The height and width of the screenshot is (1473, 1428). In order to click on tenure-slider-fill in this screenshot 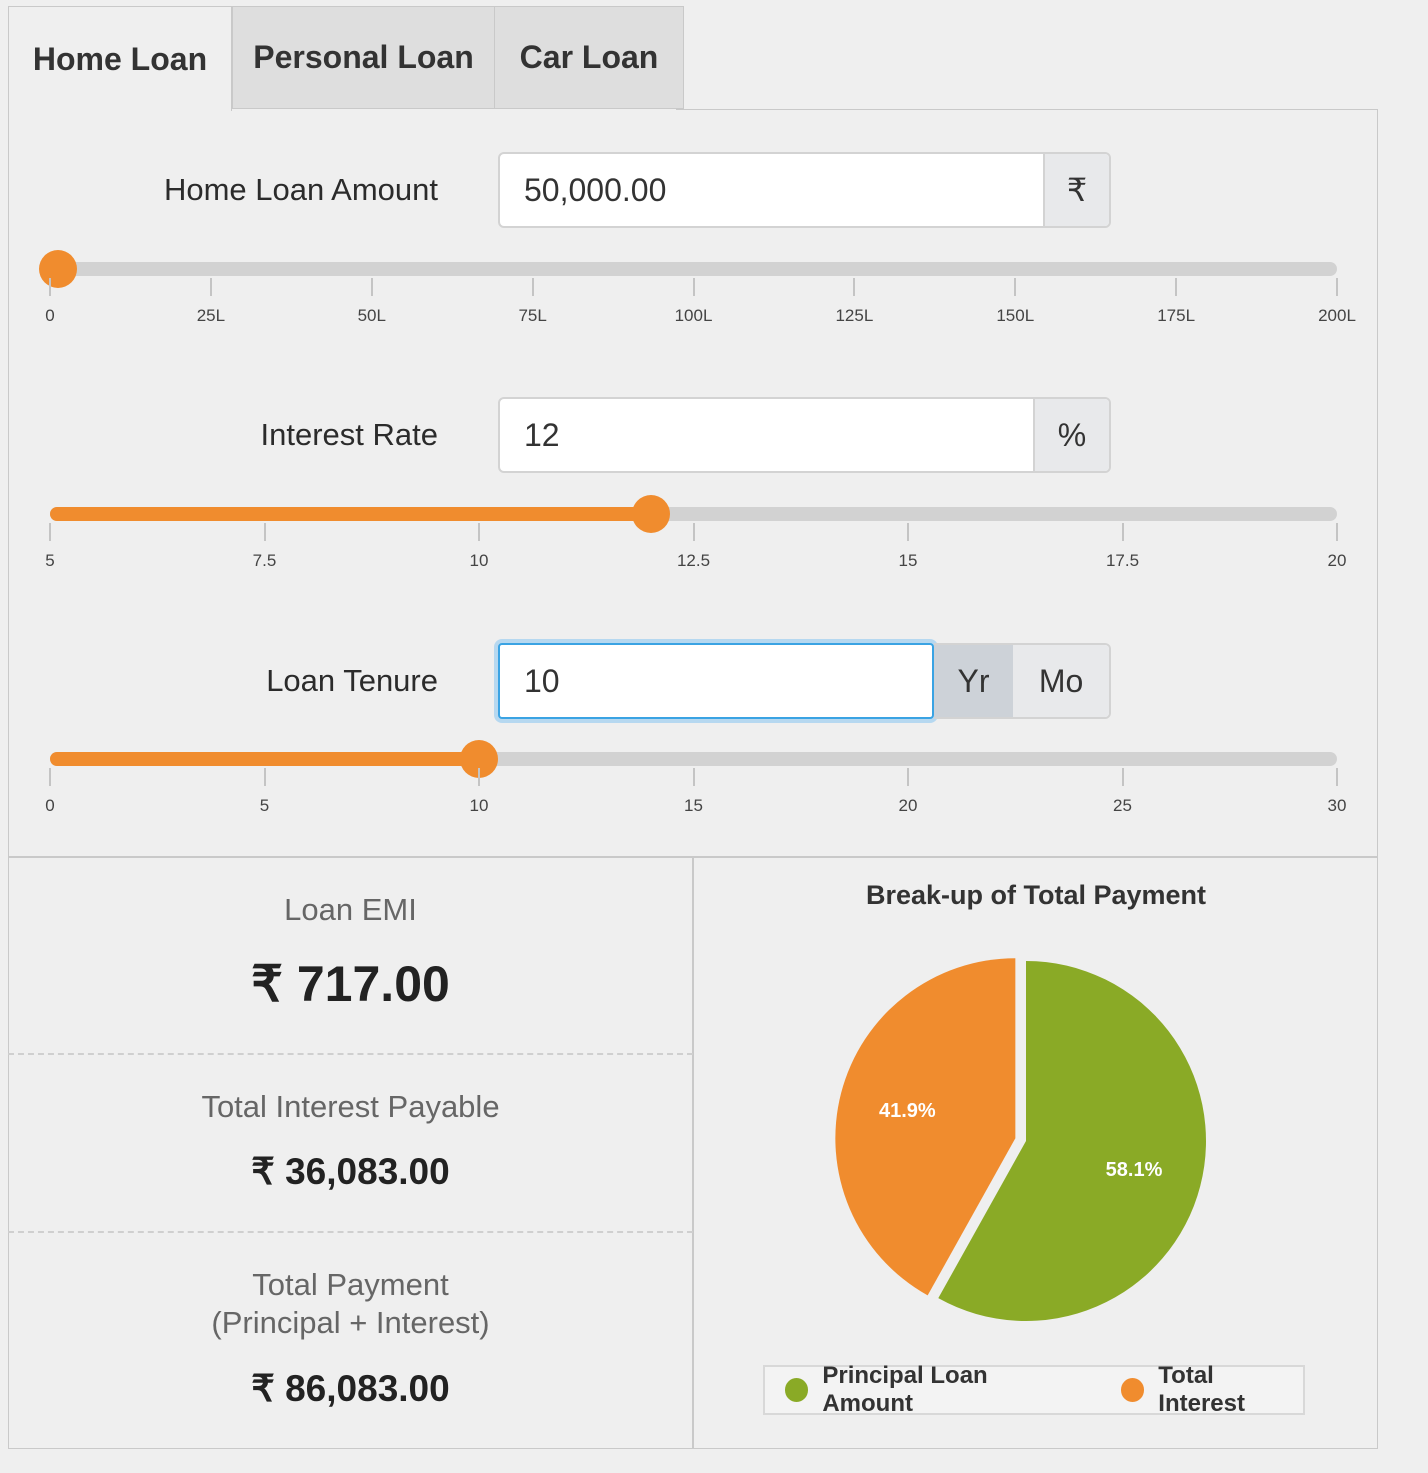, I will do `click(264, 759)`.